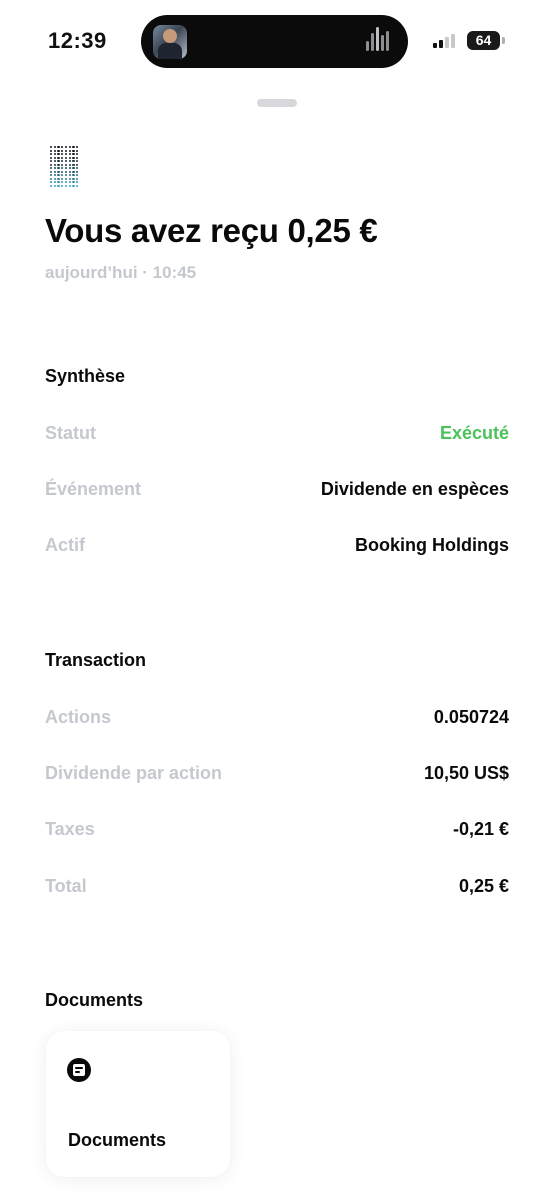 The image size is (554, 1200). What do you see at coordinates (96, 660) in the screenshot?
I see `section-title-transaction: Transaction` at bounding box center [96, 660].